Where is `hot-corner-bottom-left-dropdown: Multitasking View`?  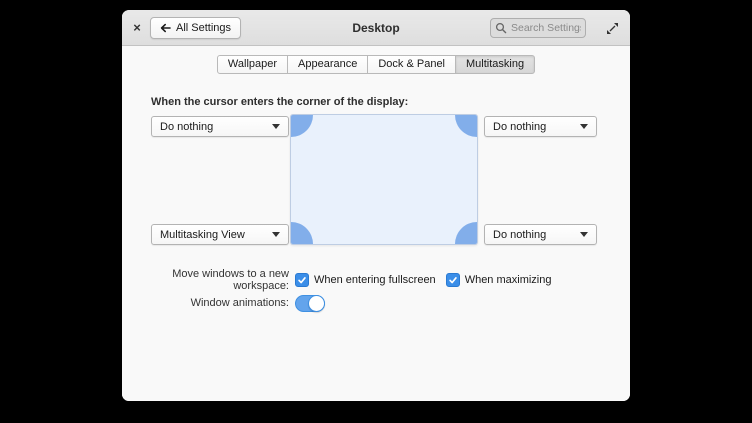 hot-corner-bottom-left-dropdown: Multitasking View is located at coordinates (220, 234).